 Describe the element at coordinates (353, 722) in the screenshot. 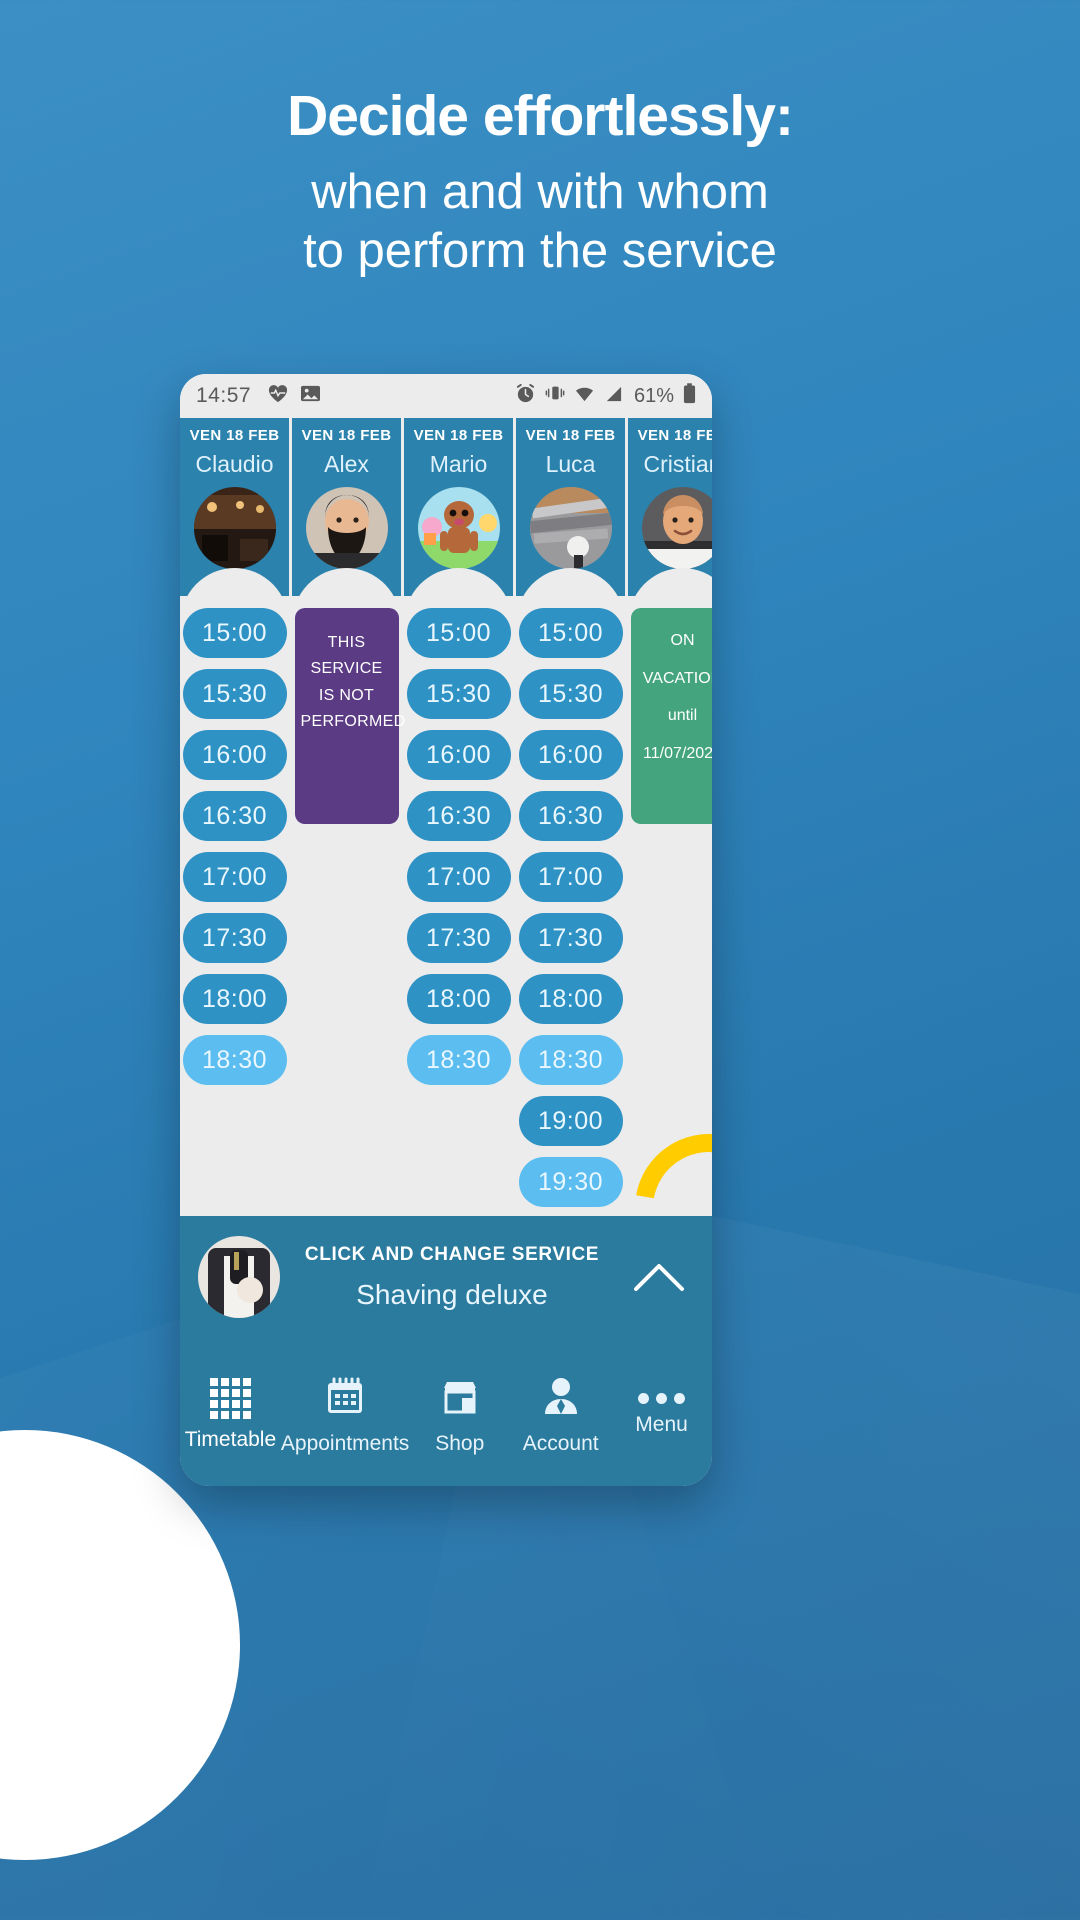

I see `not-performed-line: PERFORMED` at that location.